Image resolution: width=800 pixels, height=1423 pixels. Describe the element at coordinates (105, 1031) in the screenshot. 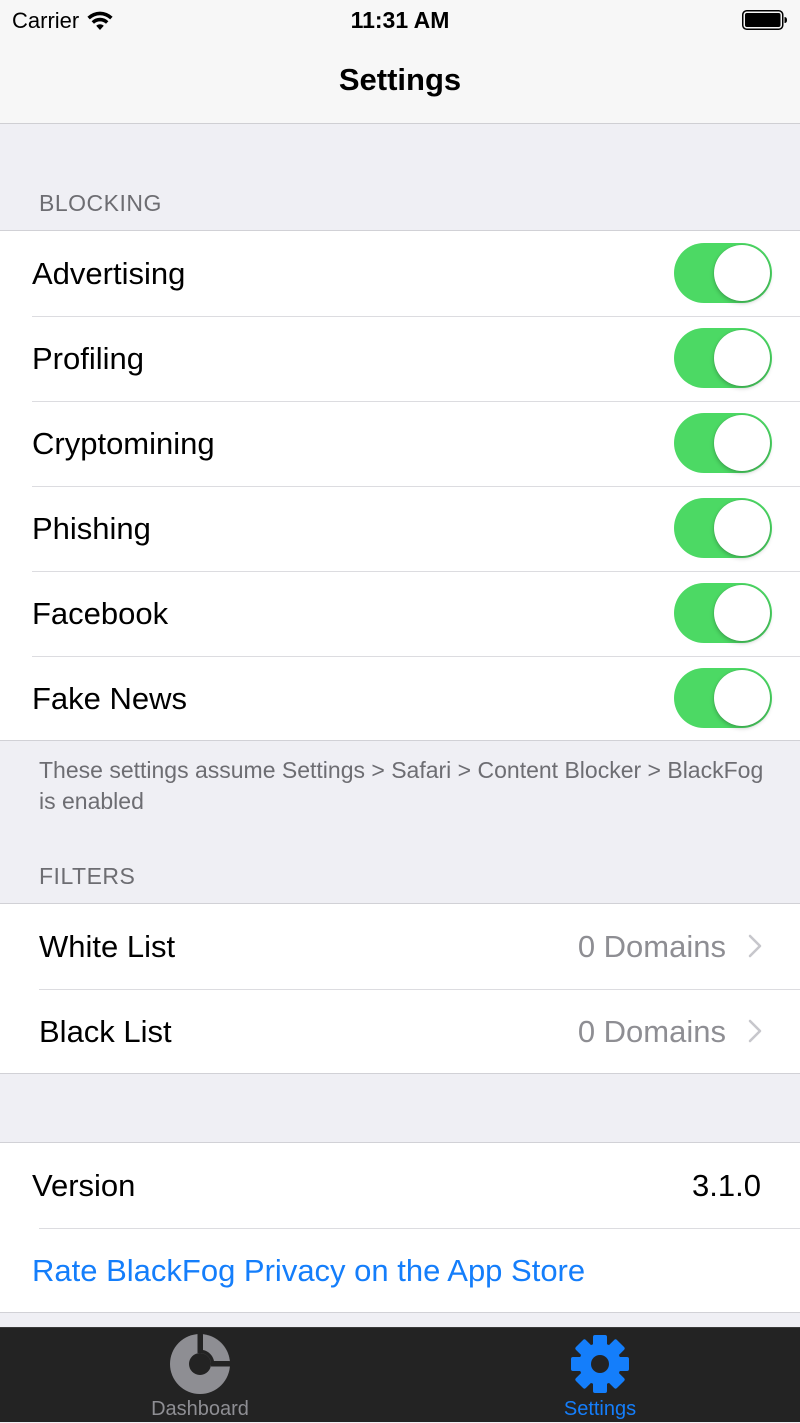

I see `black-list-label: Black List` at that location.